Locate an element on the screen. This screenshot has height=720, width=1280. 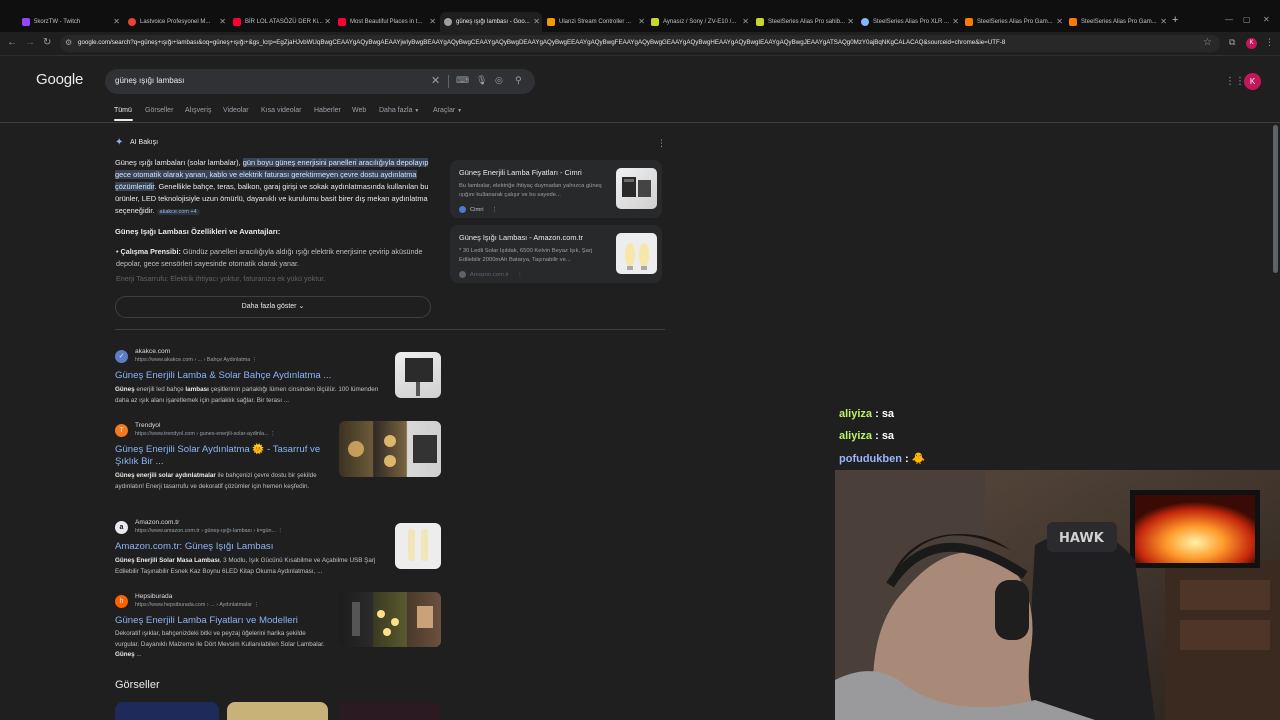
lens-camera-icon: ◎ is located at coordinates (499, 80).